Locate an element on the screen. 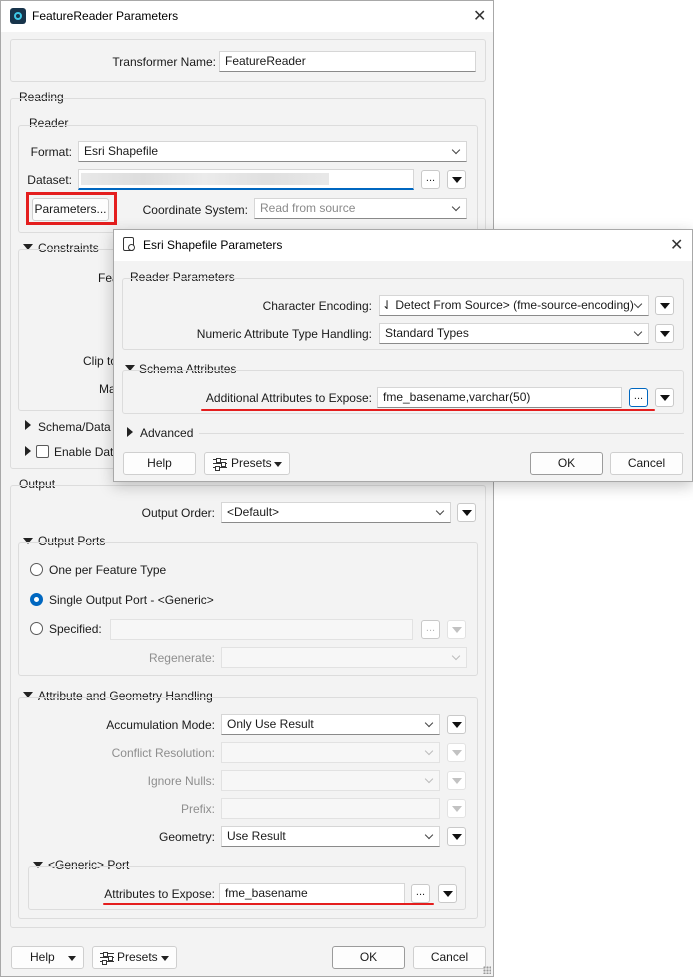  advanced-separator is located at coordinates (441, 433).